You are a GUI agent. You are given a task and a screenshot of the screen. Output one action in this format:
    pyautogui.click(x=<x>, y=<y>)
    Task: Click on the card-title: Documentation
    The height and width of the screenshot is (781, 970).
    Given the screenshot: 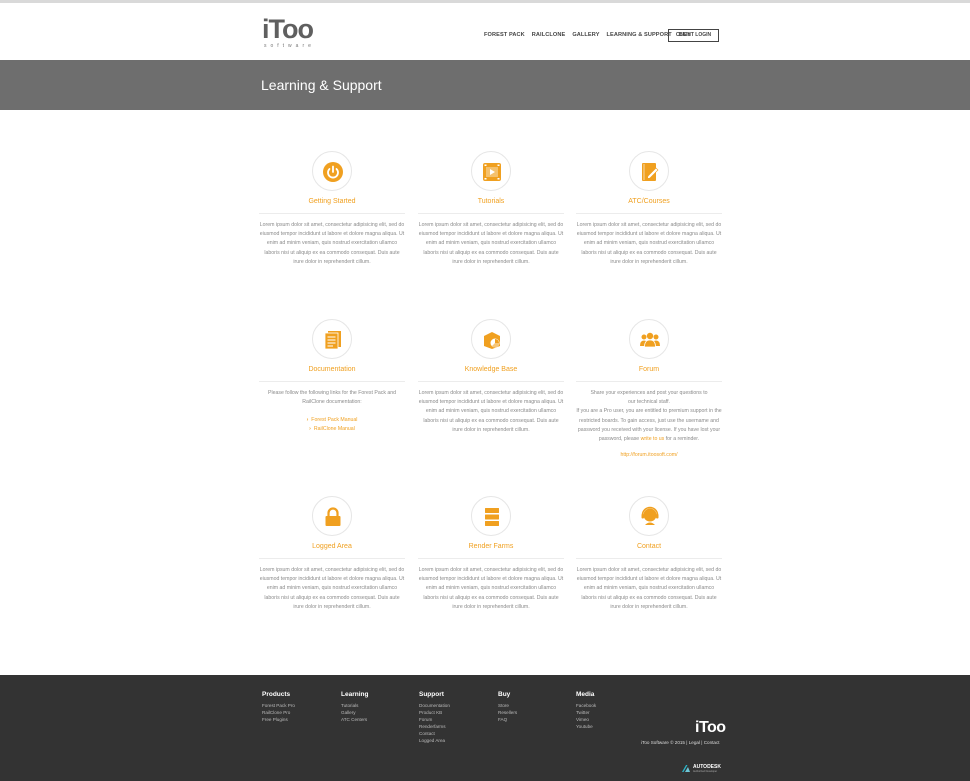 What is the action you would take?
    pyautogui.click(x=332, y=371)
    